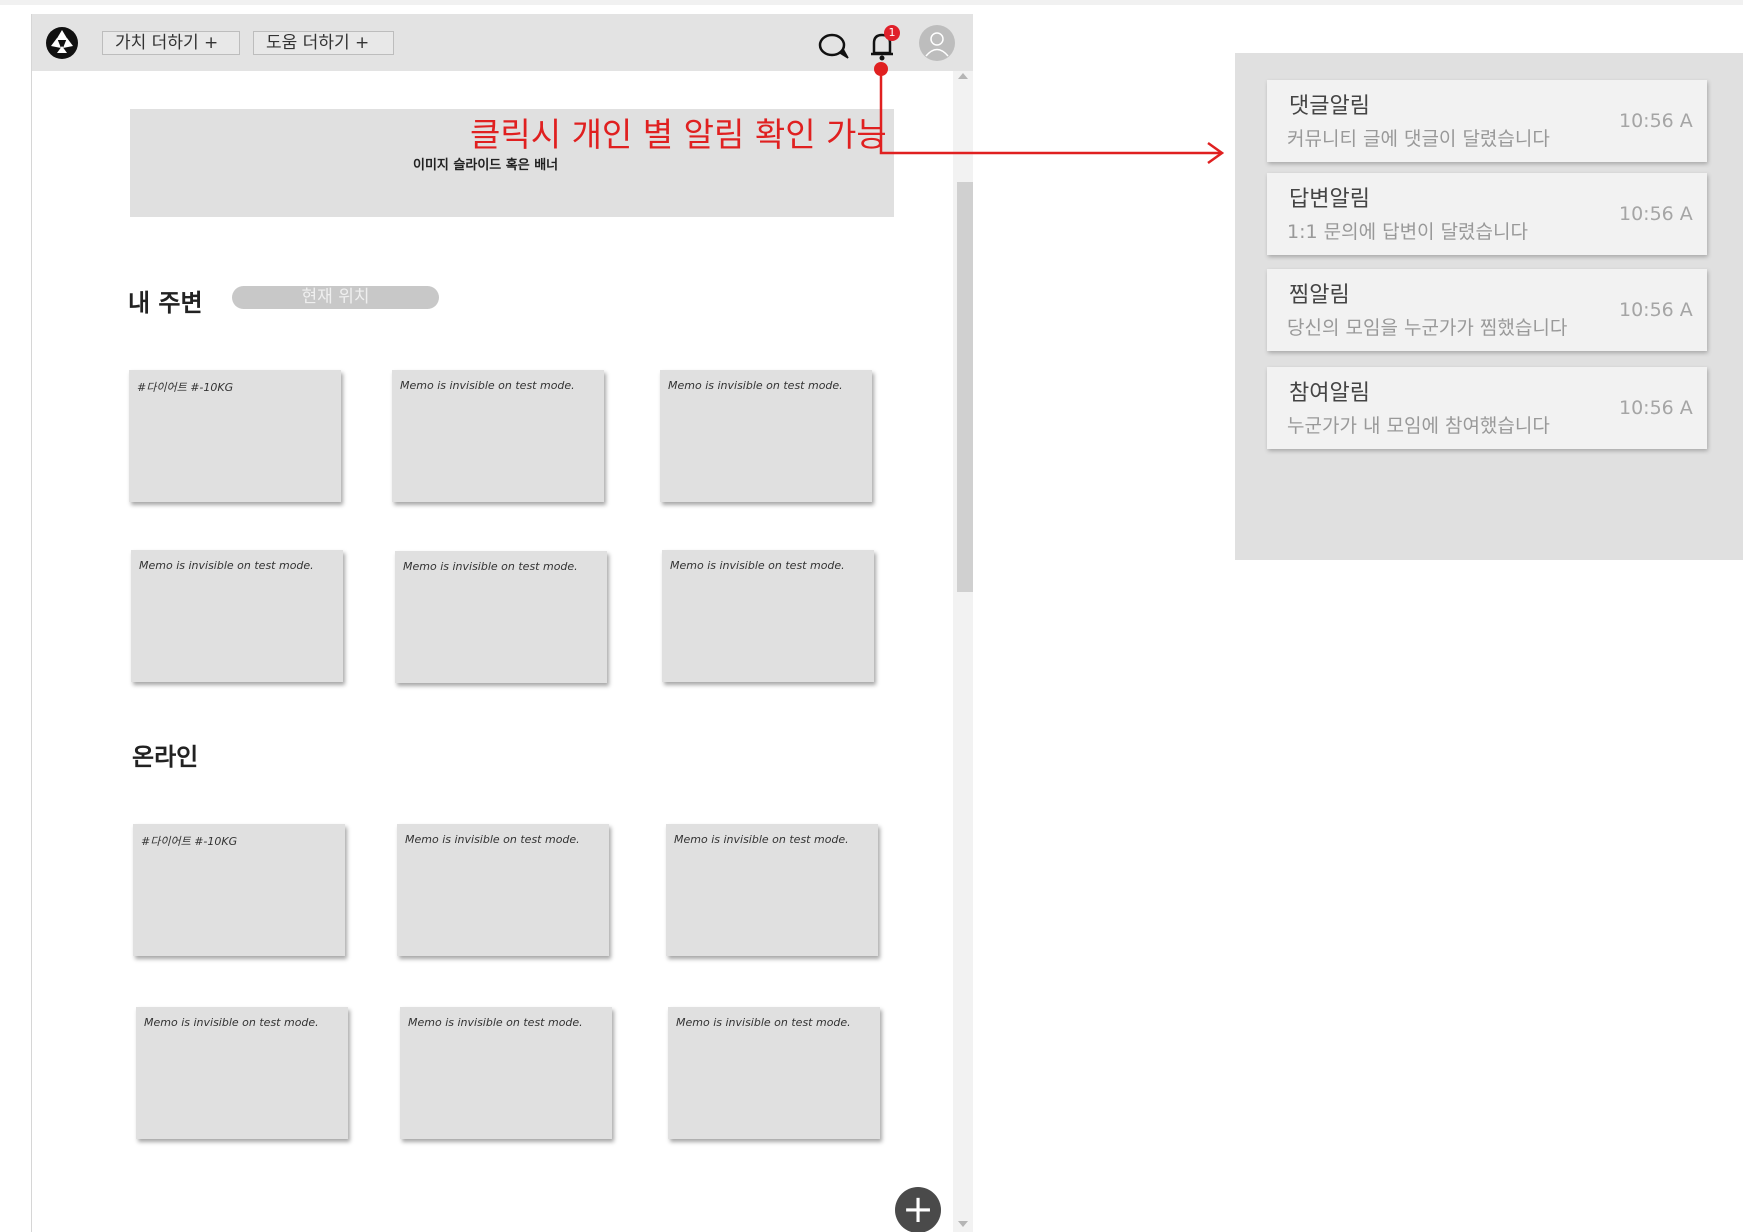 The width and height of the screenshot is (1743, 1232). Describe the element at coordinates (62, 43) in the screenshot. I see `logo-icon` at that location.